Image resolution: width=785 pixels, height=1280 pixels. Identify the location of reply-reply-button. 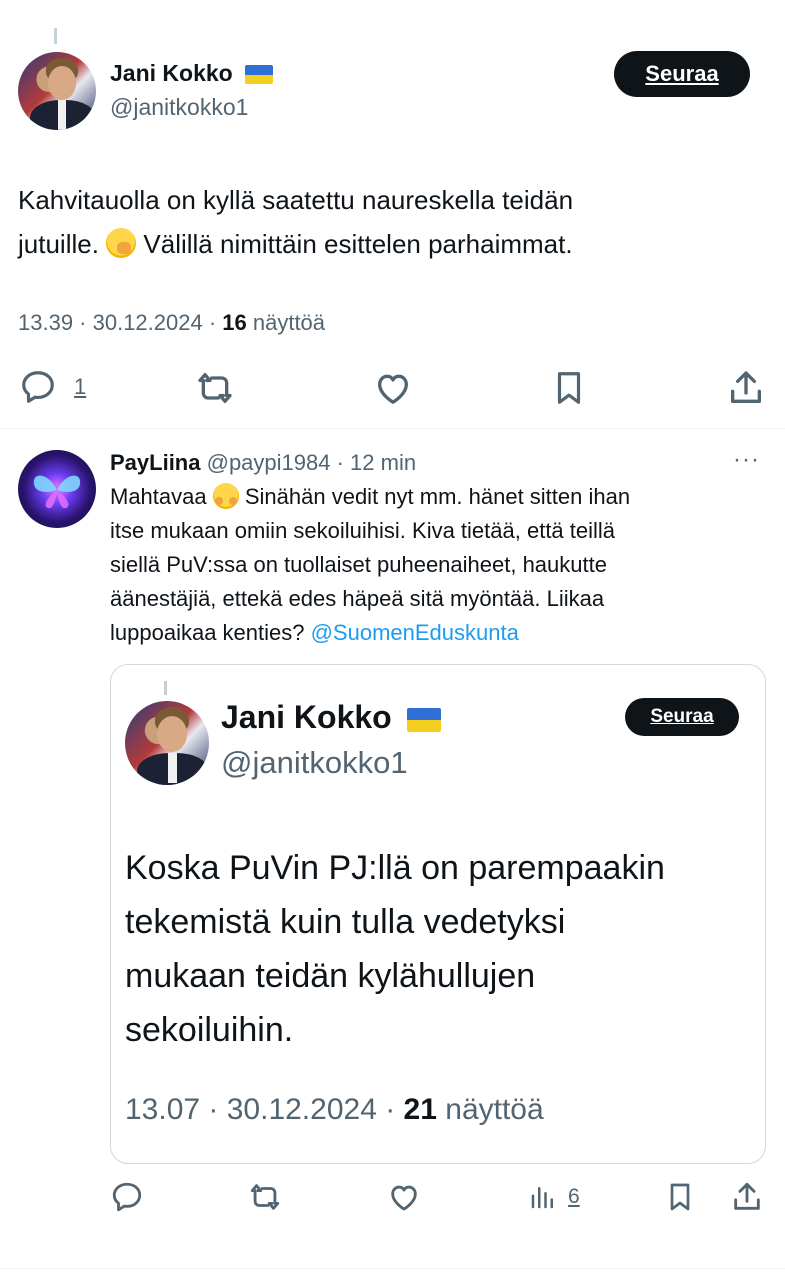
(127, 1197).